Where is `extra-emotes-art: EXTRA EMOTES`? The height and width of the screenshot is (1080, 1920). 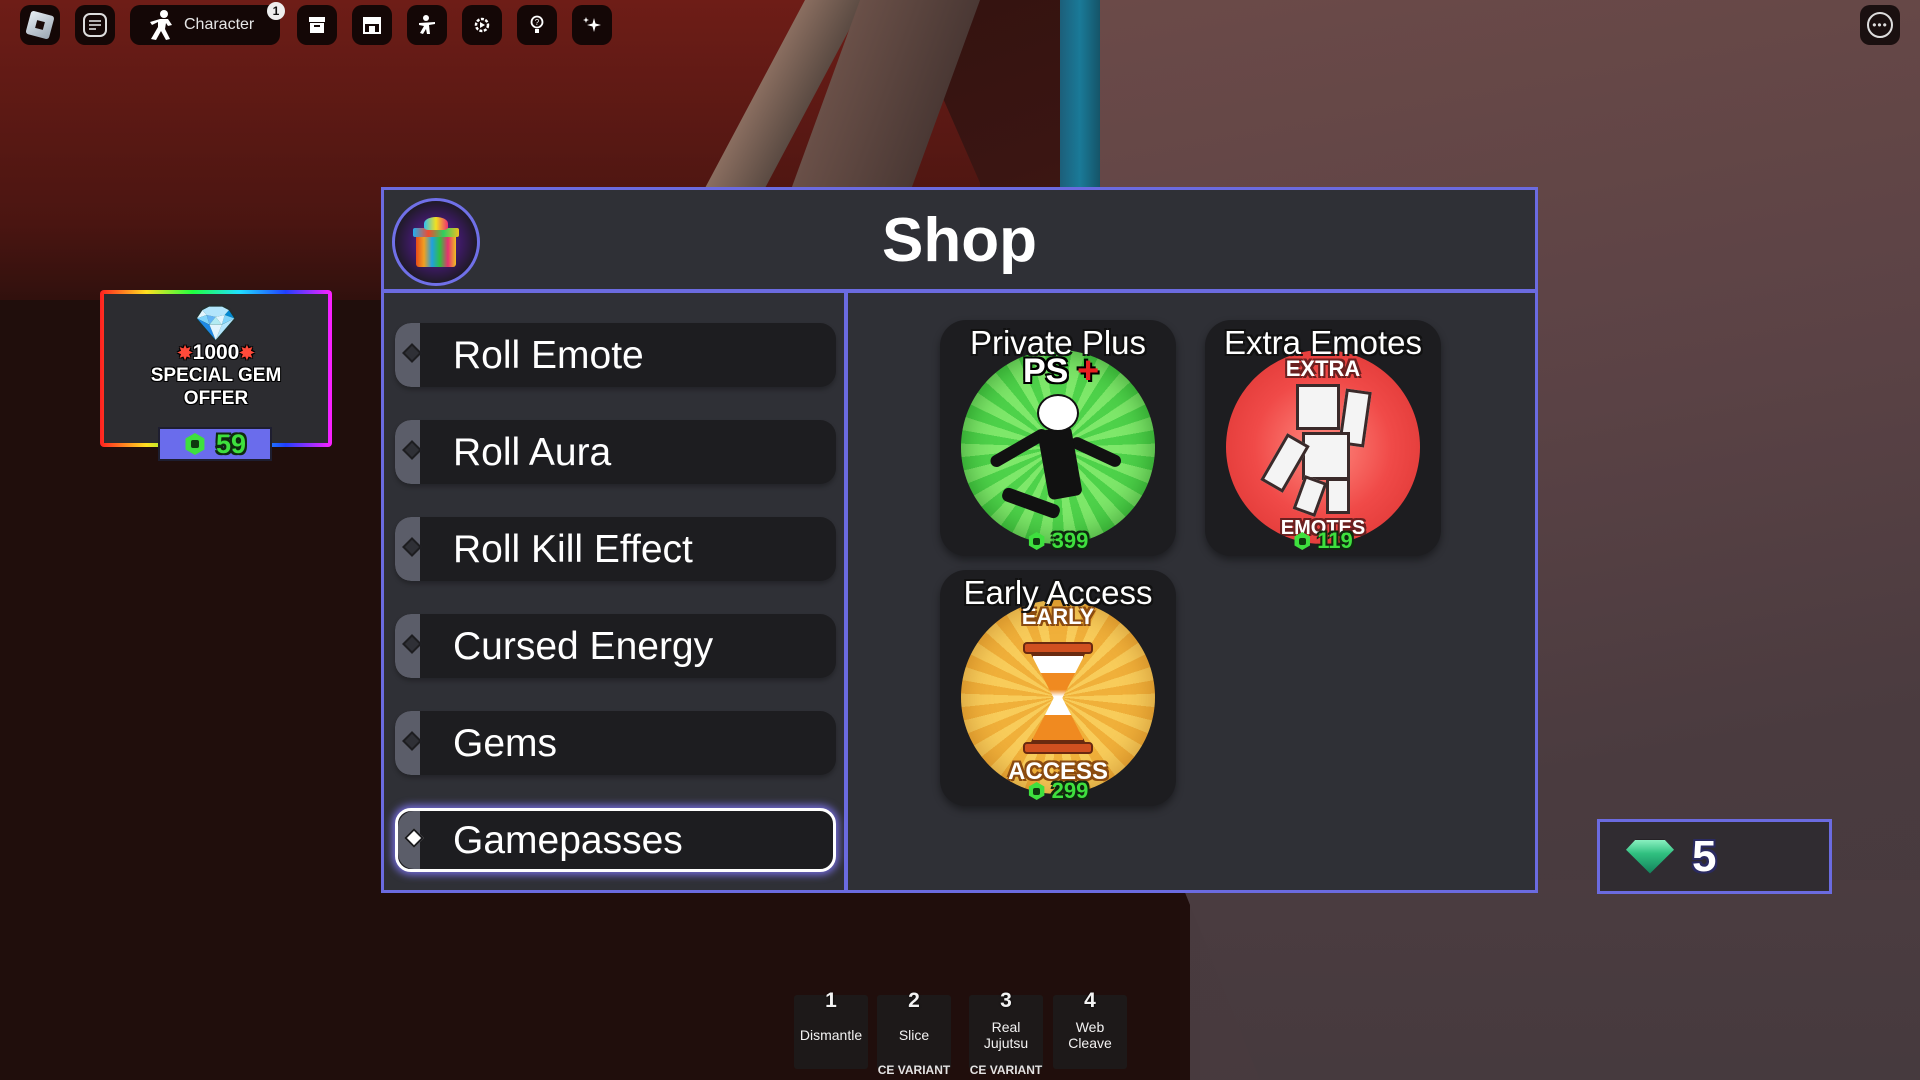
extra-emotes-art: EXTRA EMOTES is located at coordinates (1323, 447).